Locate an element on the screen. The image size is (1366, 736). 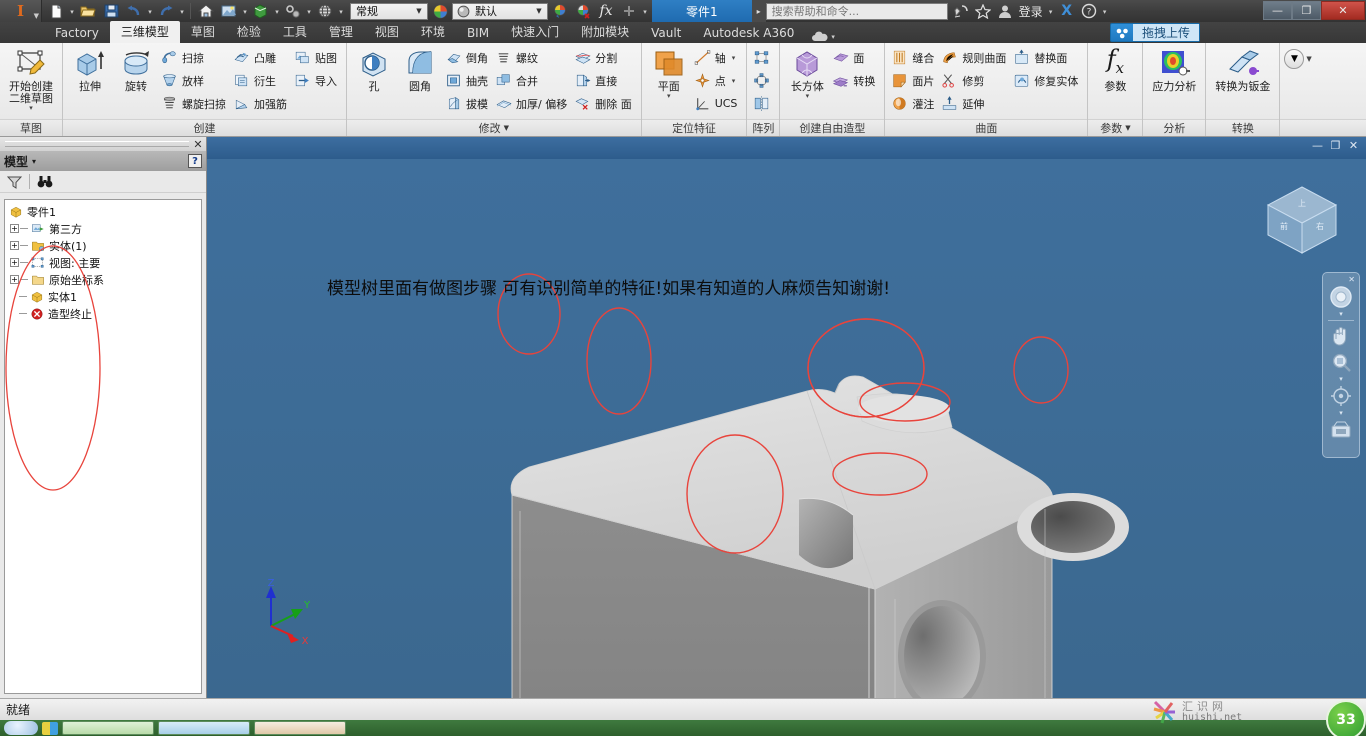
circular-pattern-button is located at coordinates (763, 80).